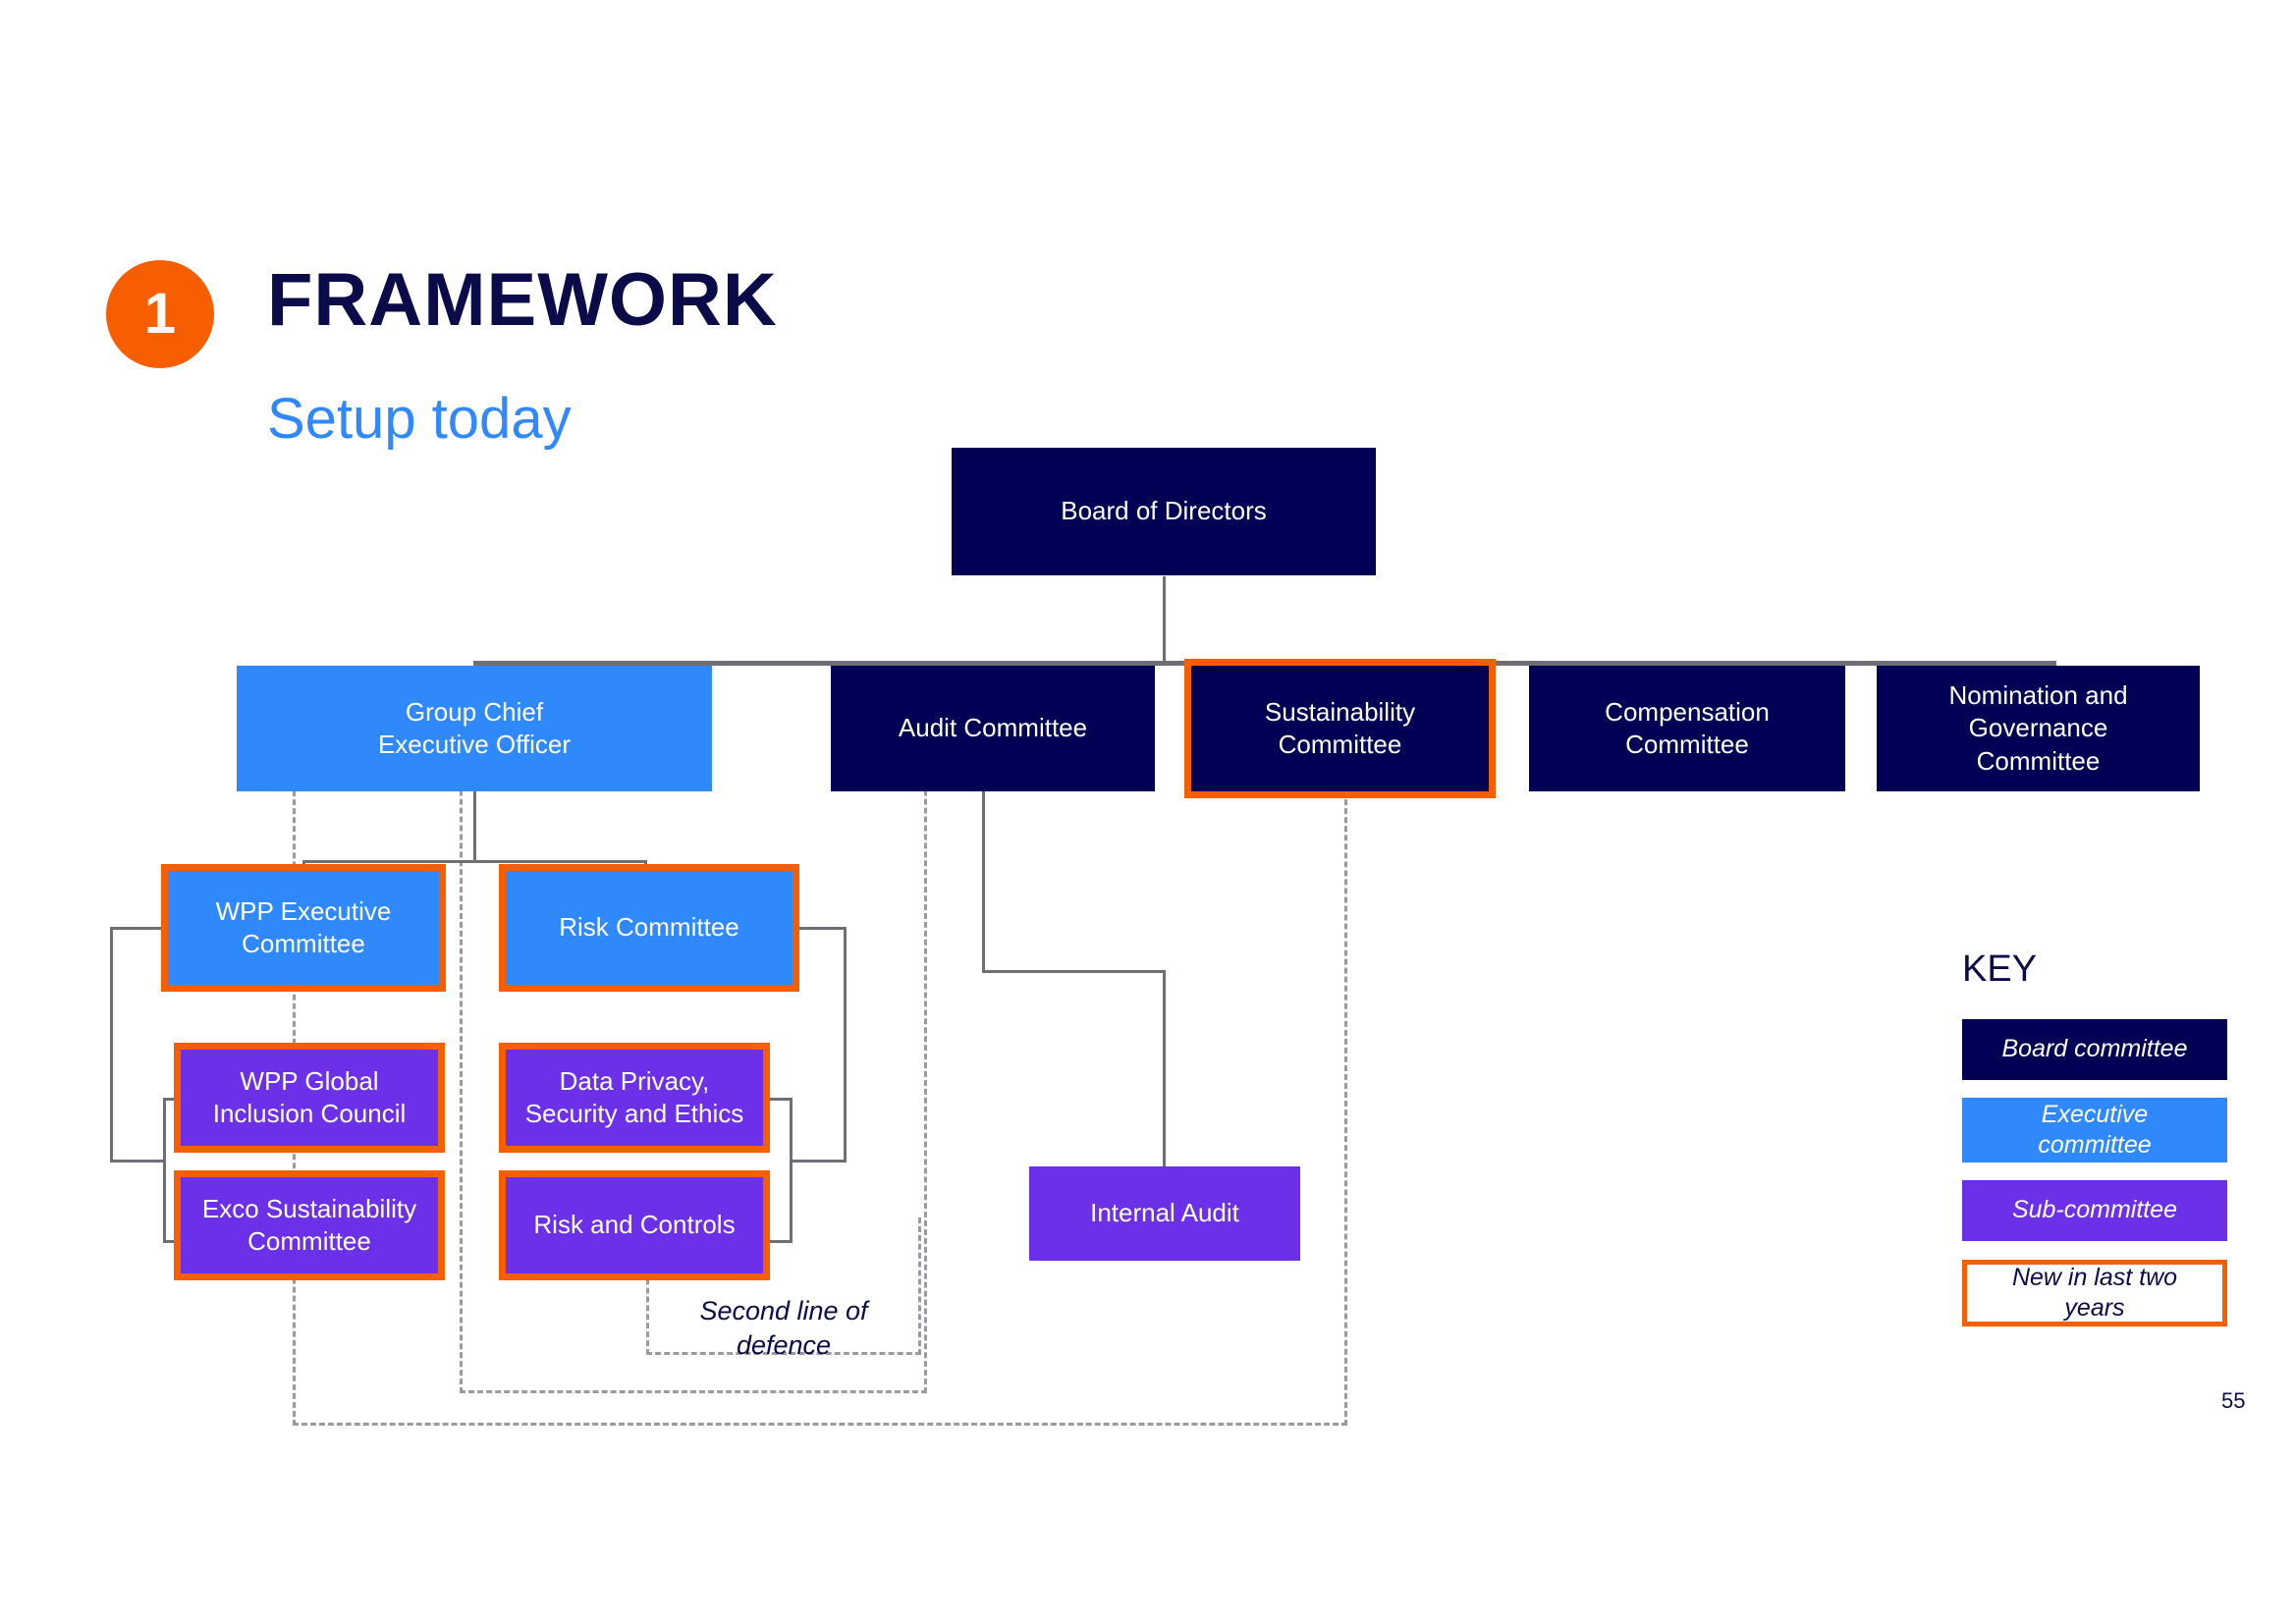 The height and width of the screenshot is (1623, 2296). I want to click on node-wpp-global-inclusion-council: WPP Global Inclusion Council, so click(309, 1098).